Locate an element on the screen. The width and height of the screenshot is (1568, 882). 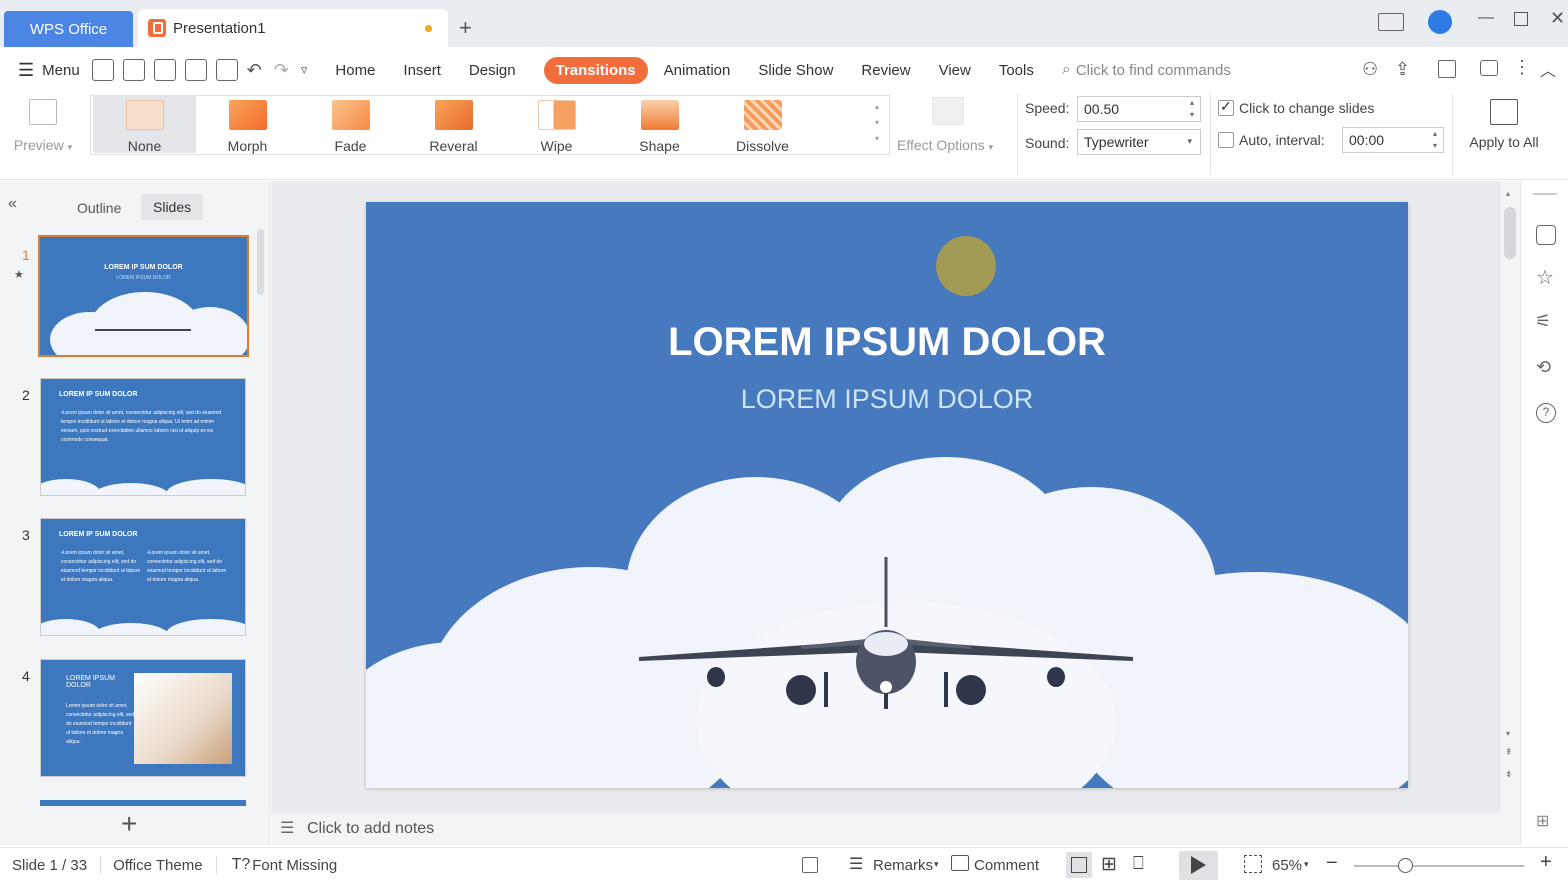
next-slide-icon: ⇟ is located at coordinates (1509, 774).